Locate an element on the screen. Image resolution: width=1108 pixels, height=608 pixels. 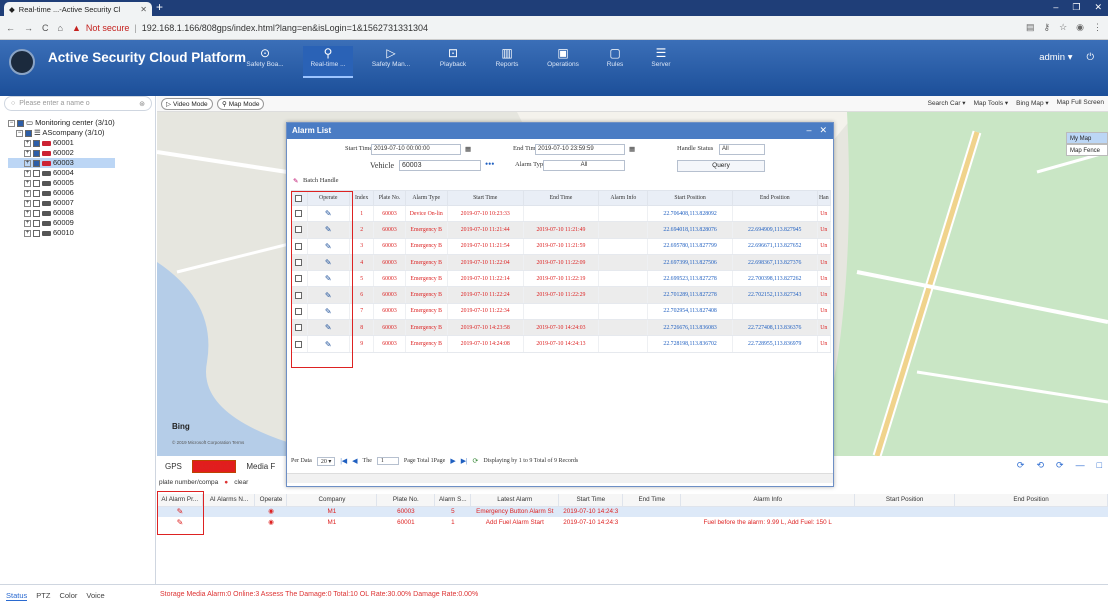
column-header: Company is located at coordinates (332, 500).